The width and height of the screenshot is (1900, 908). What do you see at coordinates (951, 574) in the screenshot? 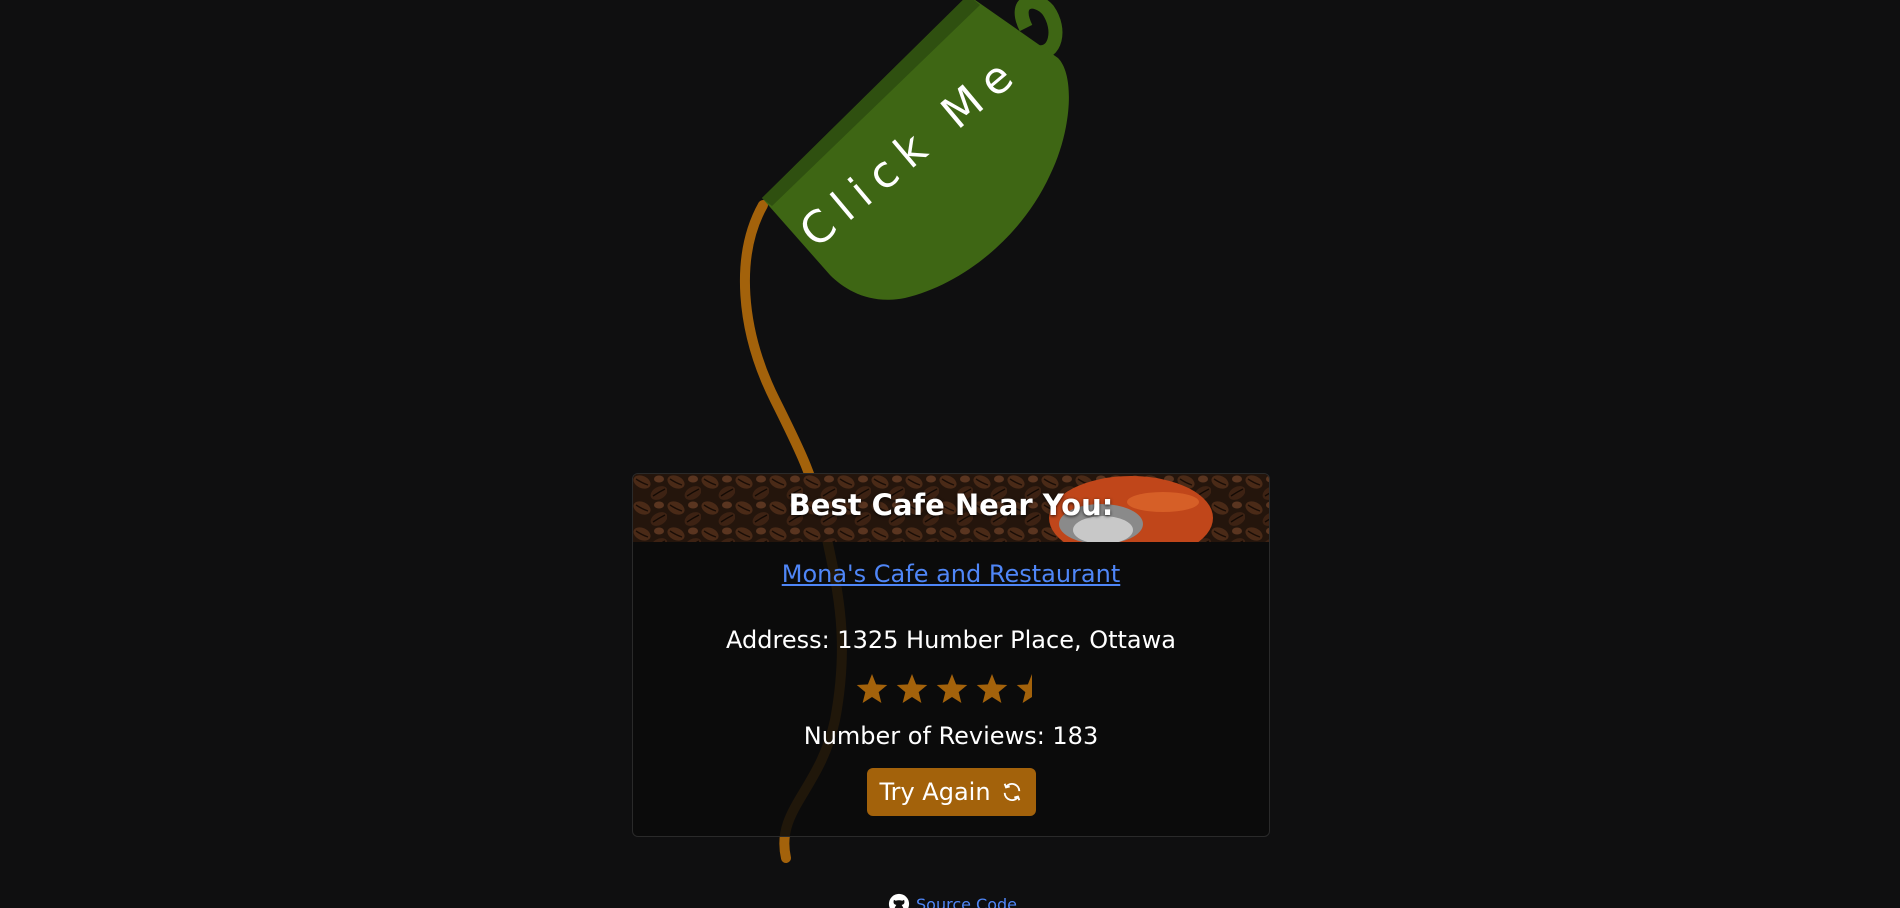
I see `cafe-name-link: Mona's Cafe and Restaurant` at bounding box center [951, 574].